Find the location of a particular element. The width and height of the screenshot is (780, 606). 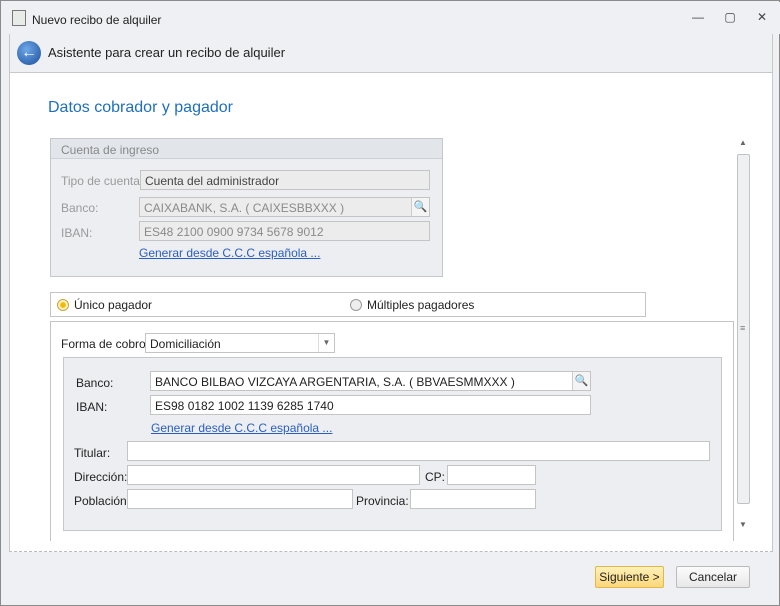

maximize-button: ▢ is located at coordinates (730, 18).